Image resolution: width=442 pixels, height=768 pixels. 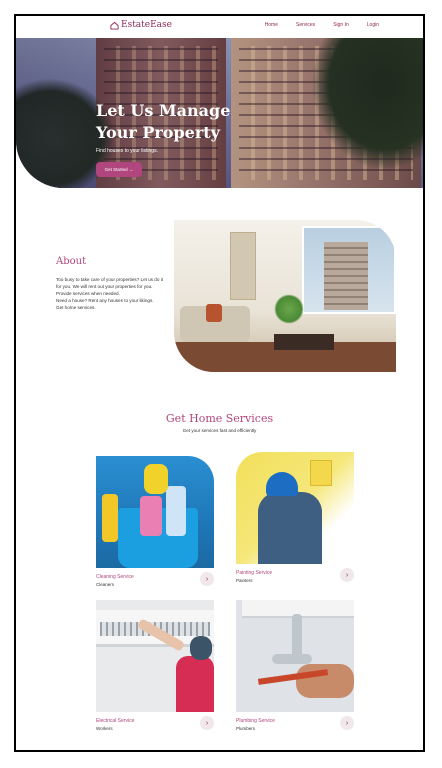 I want to click on service-card-plumbing: Plumbing Service Plumbers ›, so click(x=295, y=675).